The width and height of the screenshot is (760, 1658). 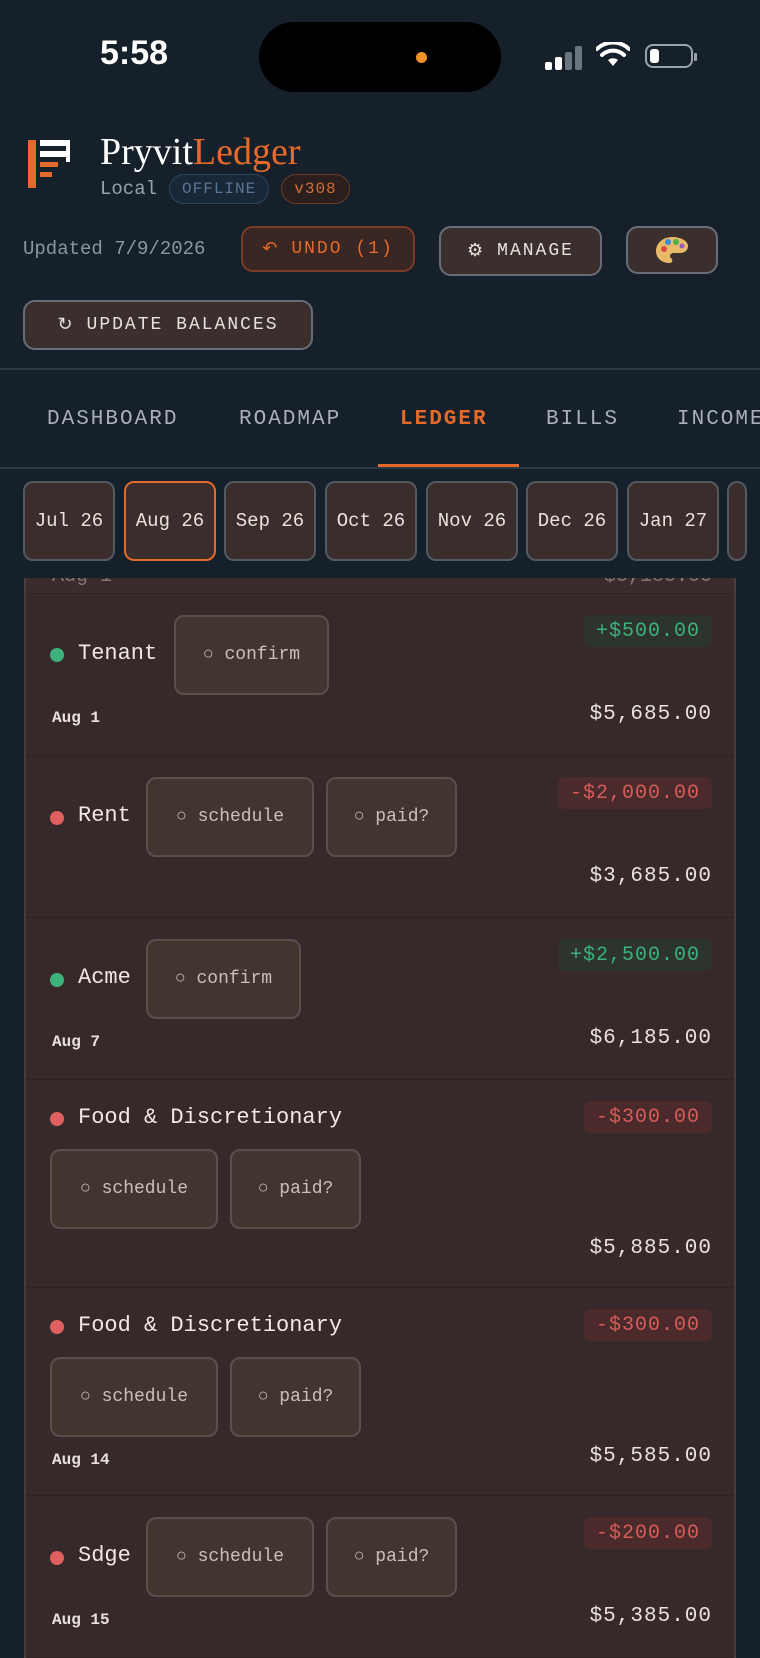 What do you see at coordinates (476, 252) in the screenshot?
I see `gear-icon: ⚙` at bounding box center [476, 252].